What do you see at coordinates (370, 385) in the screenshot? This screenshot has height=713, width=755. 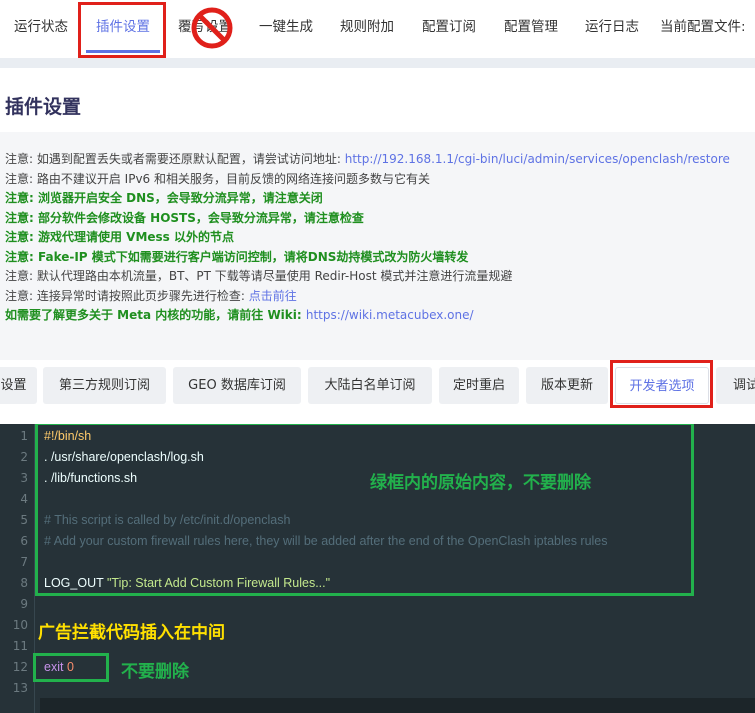 I see `subtab-china-whitelist: 大陆白名单订阅` at bounding box center [370, 385].